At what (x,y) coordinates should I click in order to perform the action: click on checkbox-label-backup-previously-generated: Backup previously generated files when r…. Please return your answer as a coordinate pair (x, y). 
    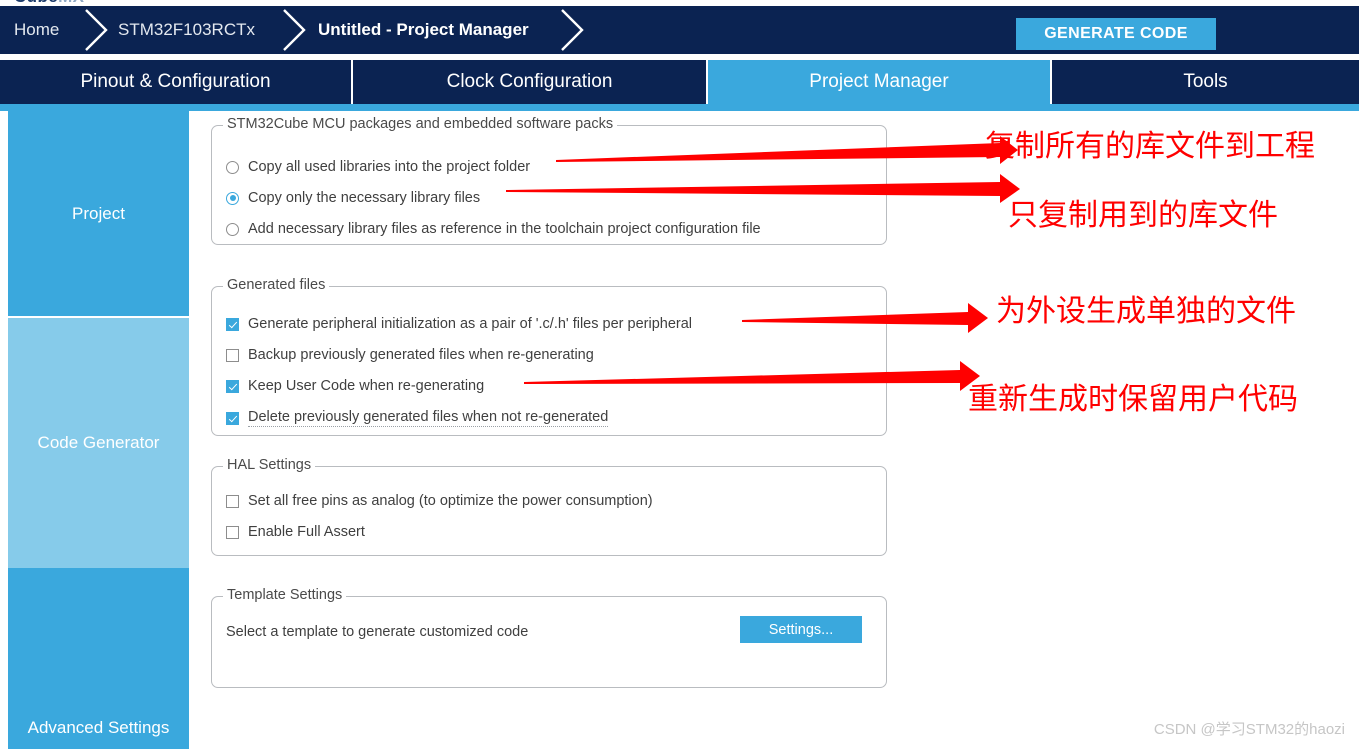
    Looking at the image, I should click on (421, 355).